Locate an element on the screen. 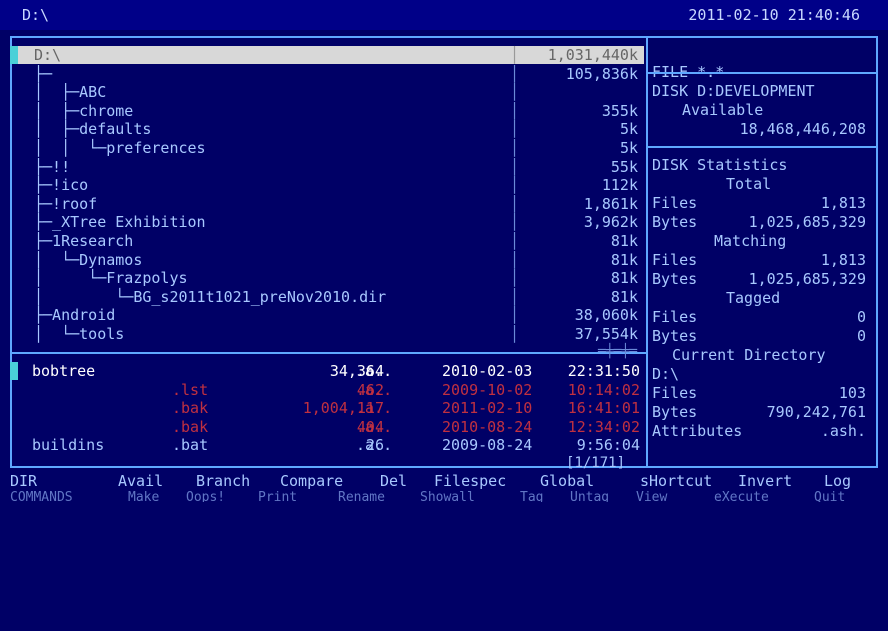 Image resolution: width=888 pixels, height=631 pixels. bytes-label: Bytes is located at coordinates (675, 279).